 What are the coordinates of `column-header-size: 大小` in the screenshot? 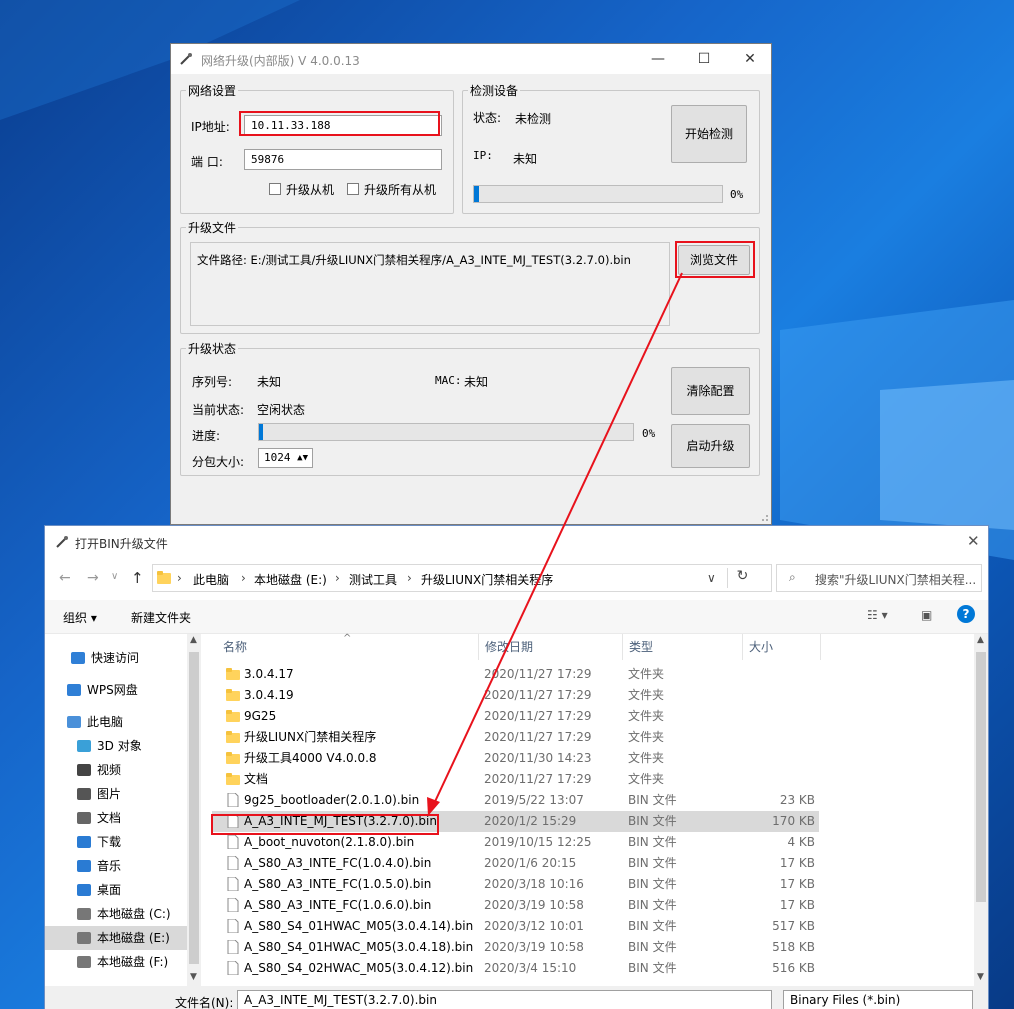 It's located at (782, 647).